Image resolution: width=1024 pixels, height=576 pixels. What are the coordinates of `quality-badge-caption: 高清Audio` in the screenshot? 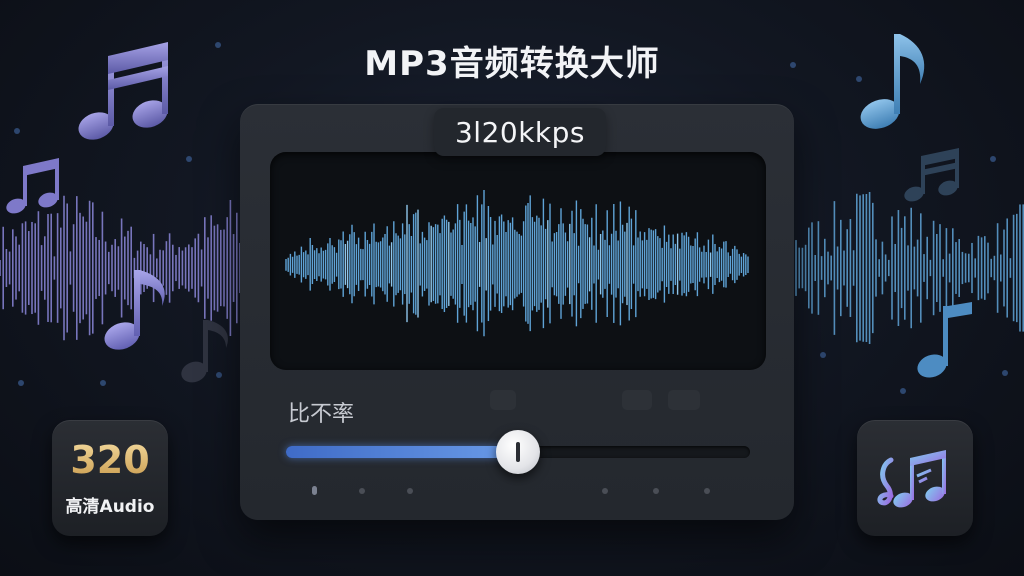 It's located at (110, 507).